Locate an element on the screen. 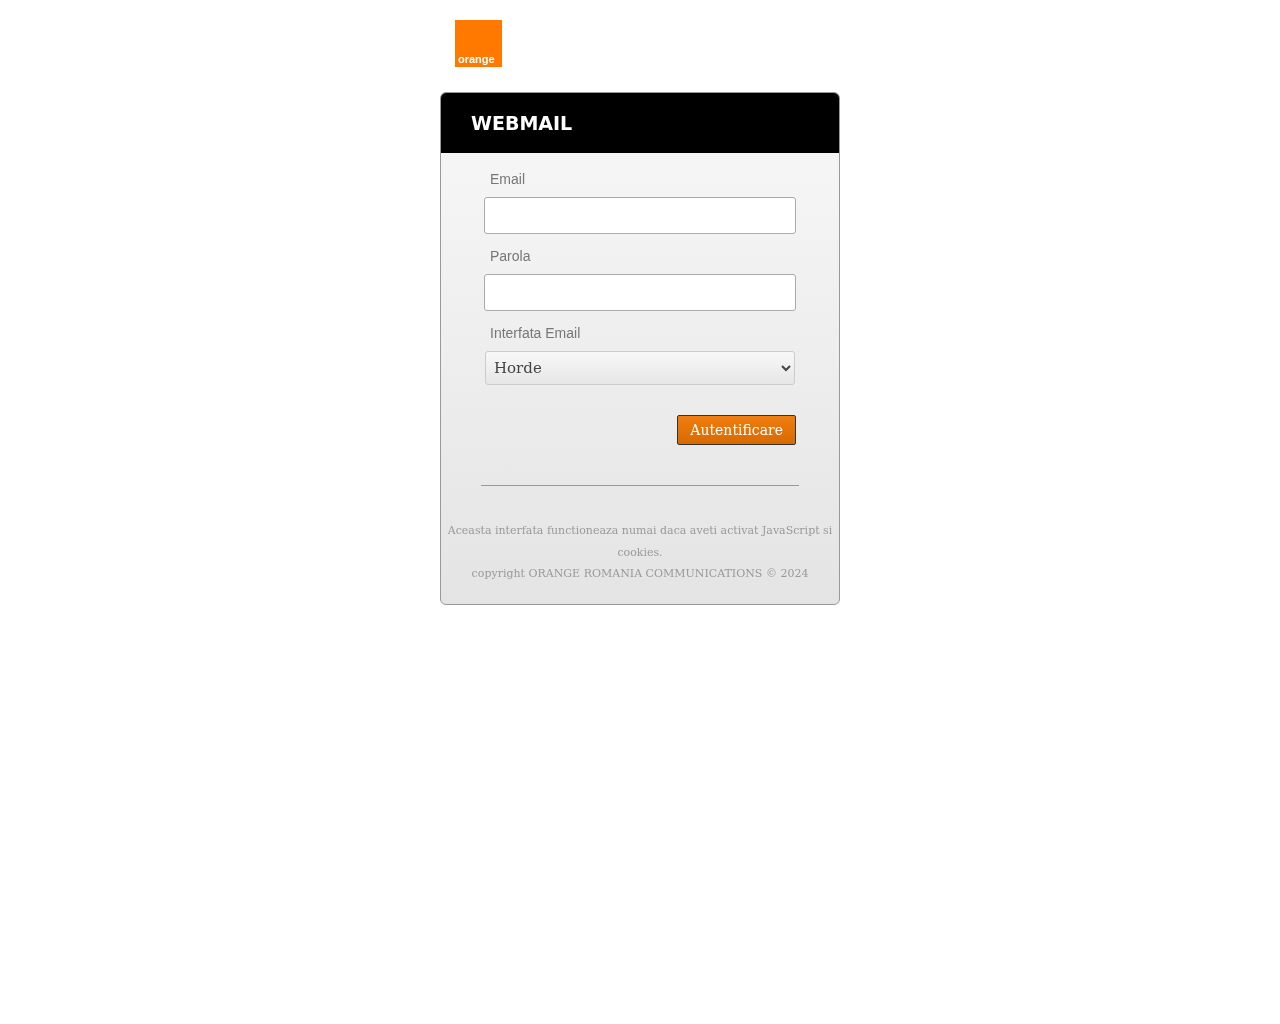 The image size is (1280, 1024). copyright-text: copyright ORANGE ROMANIA COMMUNICATIONS © 2024 is located at coordinates (640, 574).